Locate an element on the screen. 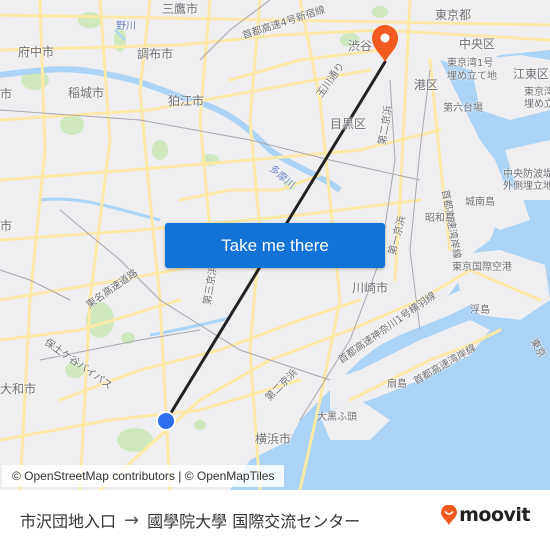 The width and height of the screenshot is (550, 550). label-reclaimed2-b: 埋め立 is located at coordinates (537, 104).